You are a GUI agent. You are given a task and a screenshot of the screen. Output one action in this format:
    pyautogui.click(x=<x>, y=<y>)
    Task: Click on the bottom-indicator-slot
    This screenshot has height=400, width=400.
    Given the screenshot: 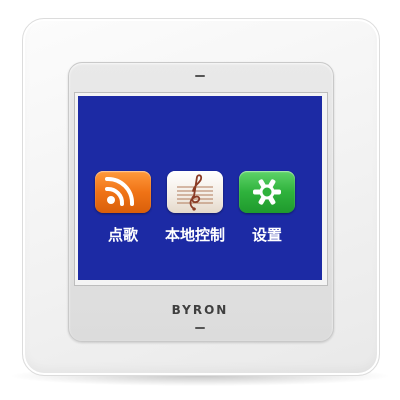 What is the action you would take?
    pyautogui.click(x=200, y=328)
    